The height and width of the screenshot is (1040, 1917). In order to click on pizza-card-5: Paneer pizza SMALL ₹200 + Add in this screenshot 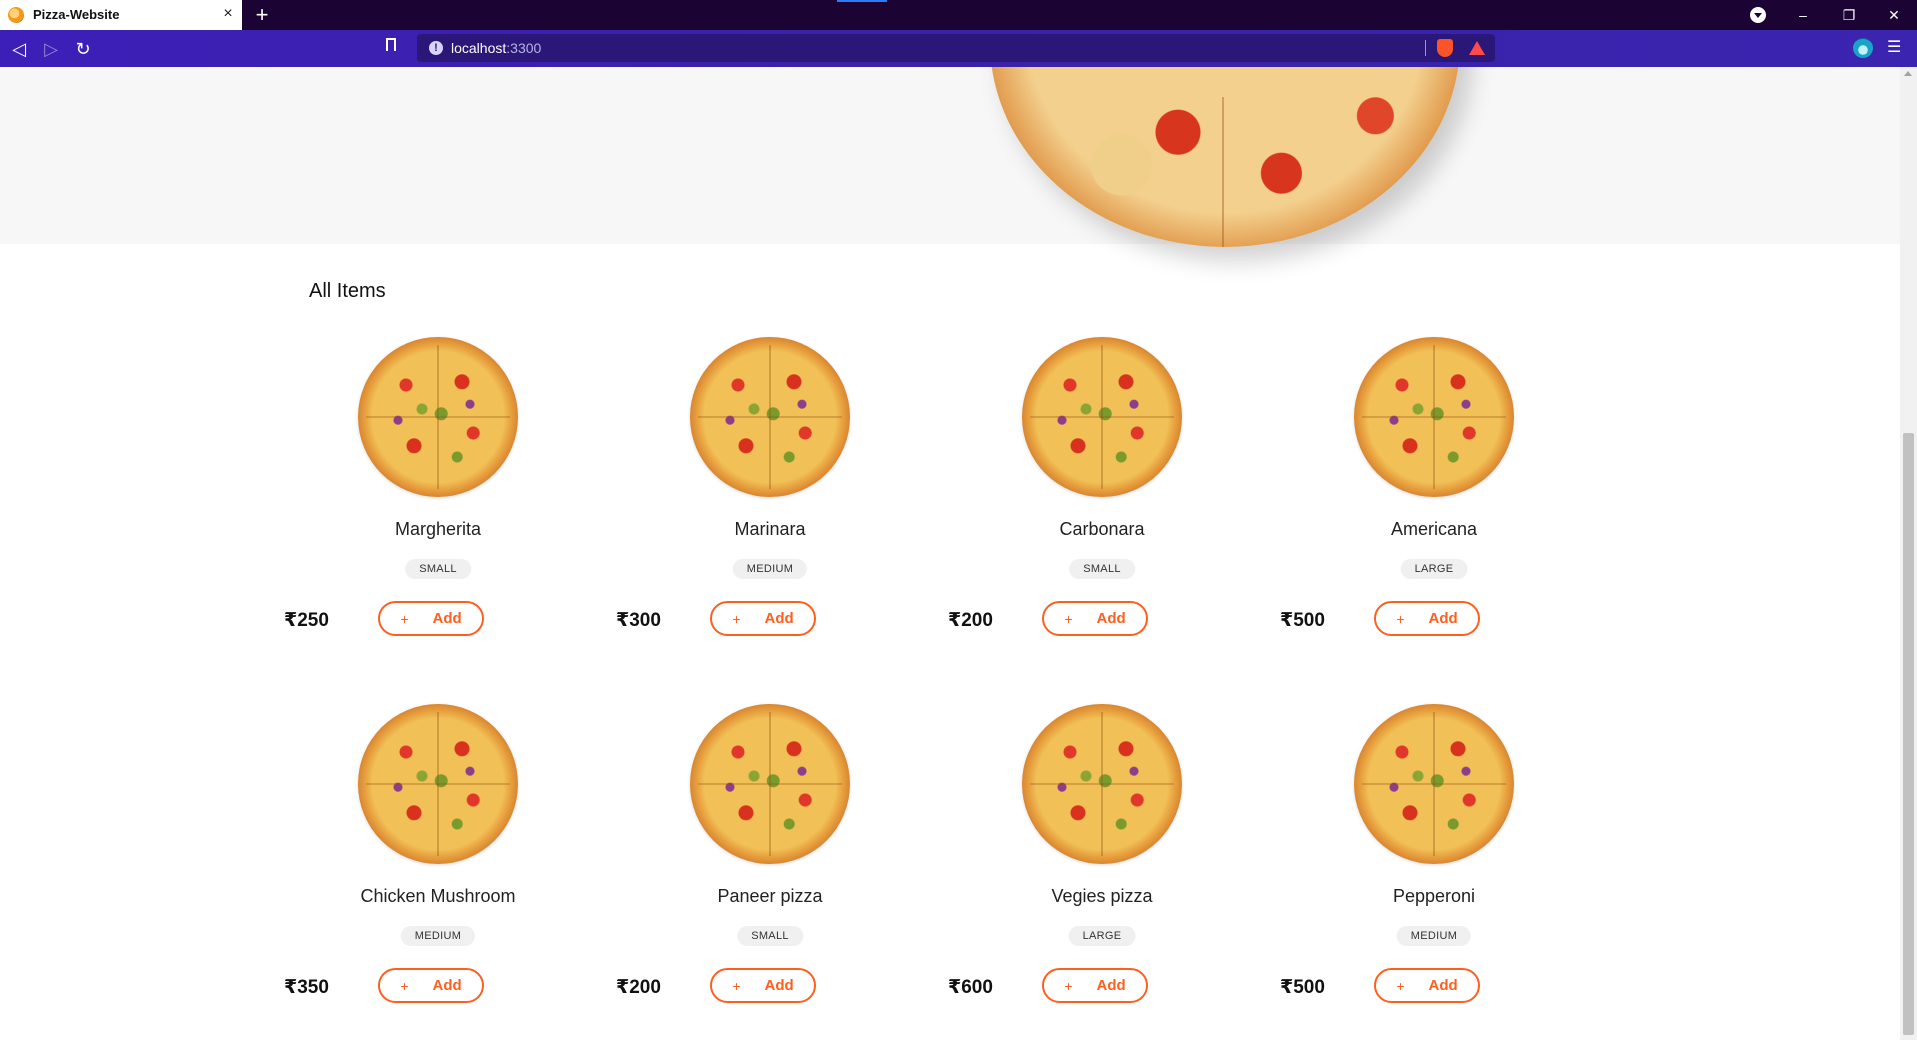, I will do `click(754, 864)`.